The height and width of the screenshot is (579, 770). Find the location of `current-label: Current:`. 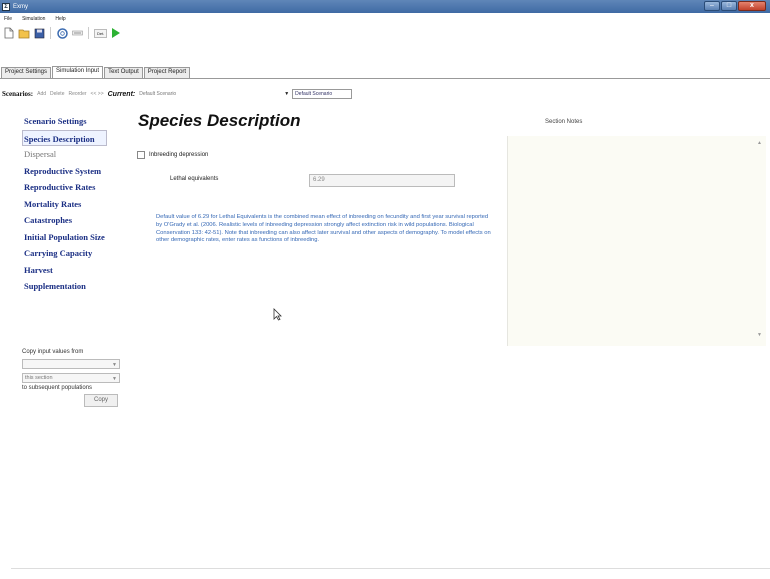

current-label: Current: is located at coordinates (121, 94).